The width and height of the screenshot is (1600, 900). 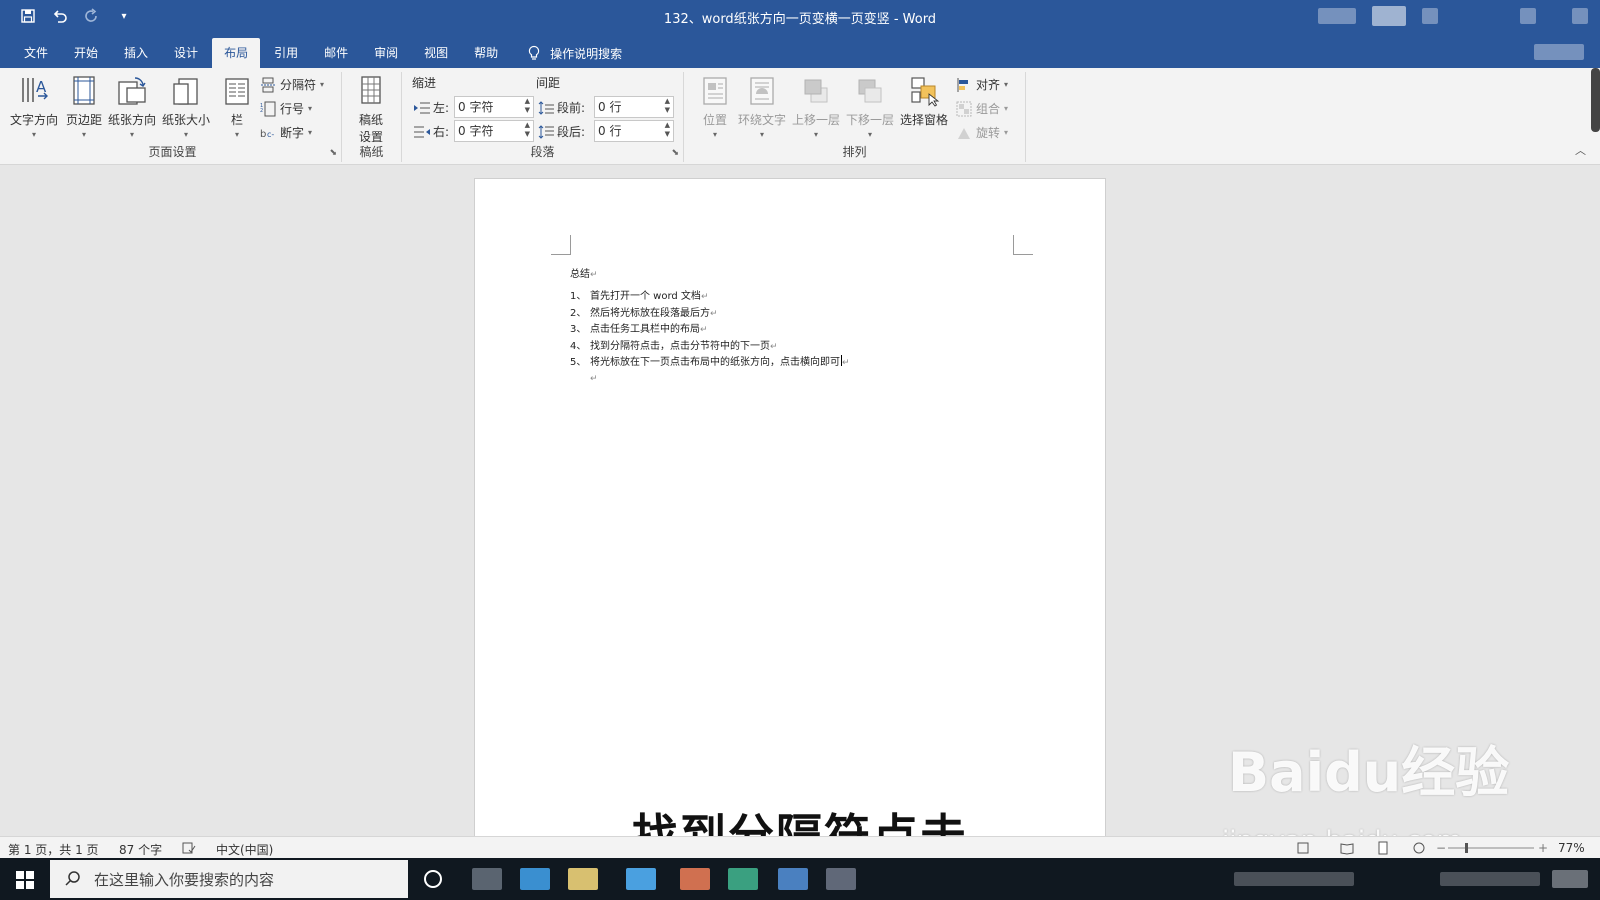 I want to click on tab-design: 设计, so click(x=186, y=53).